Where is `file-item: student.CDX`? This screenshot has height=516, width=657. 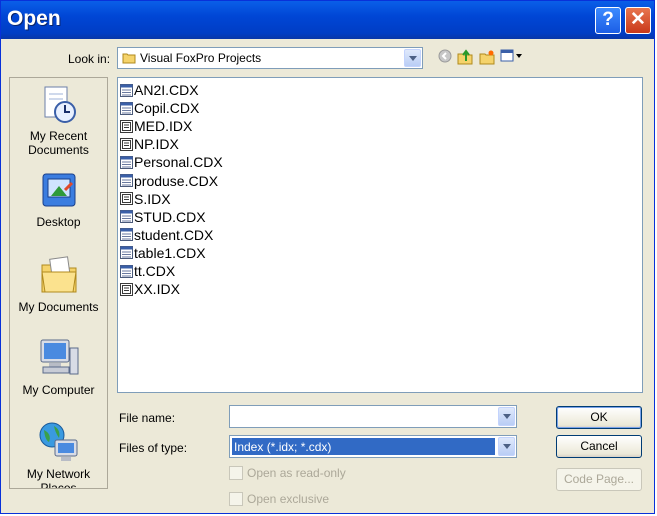
file-item: student.CDX is located at coordinates (166, 235).